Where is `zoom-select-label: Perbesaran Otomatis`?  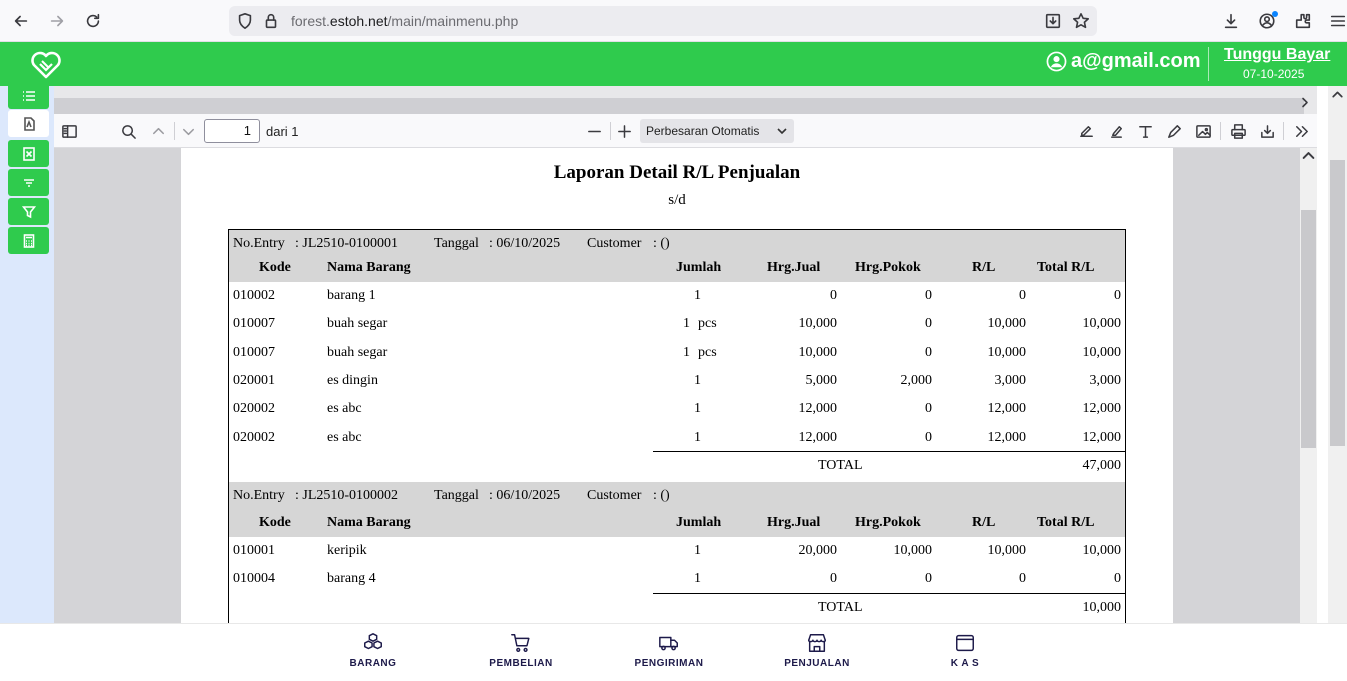
zoom-select-label: Perbesaran Otomatis is located at coordinates (703, 131).